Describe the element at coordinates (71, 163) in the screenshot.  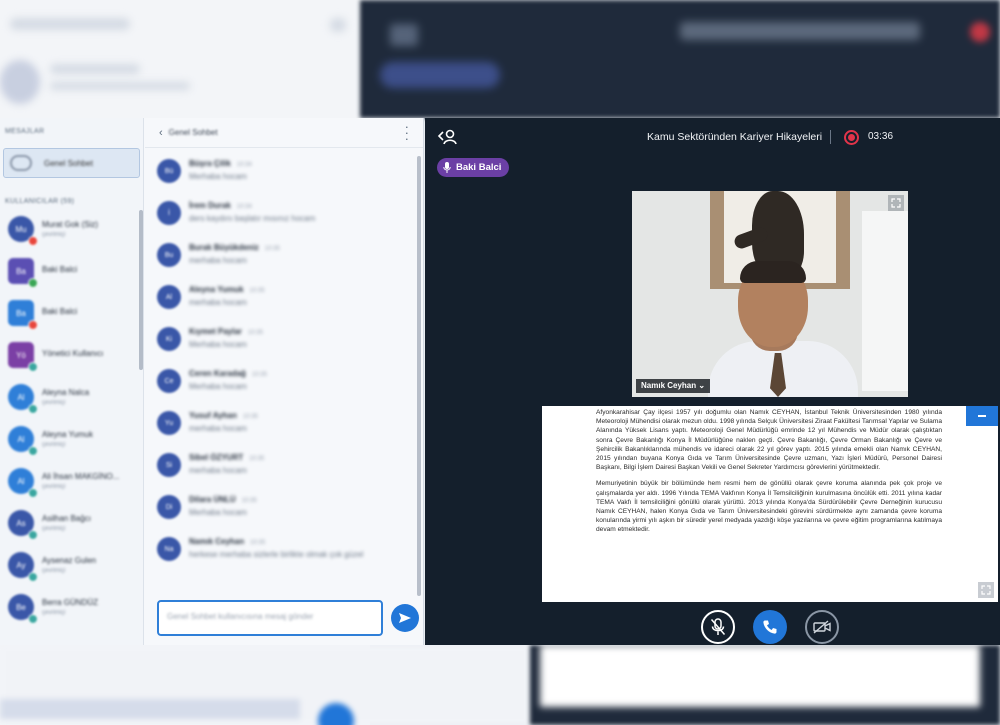
I see `group-chat-item: Genel Sohbet` at that location.